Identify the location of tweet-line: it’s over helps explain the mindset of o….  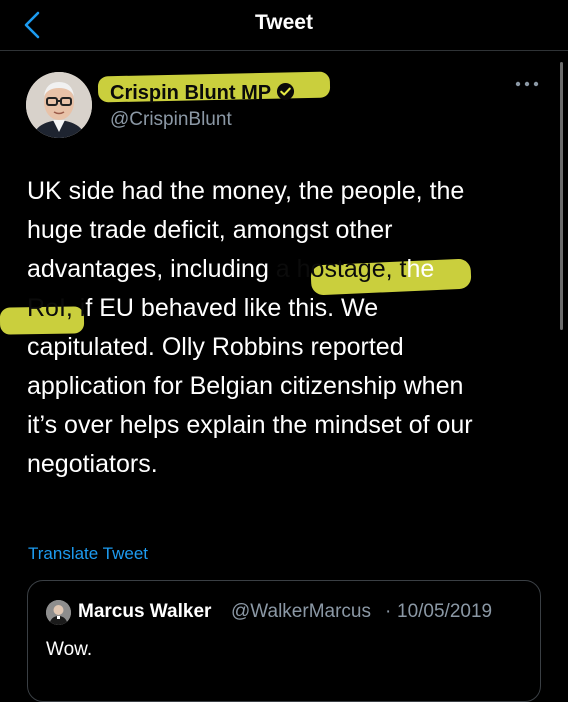
(250, 425).